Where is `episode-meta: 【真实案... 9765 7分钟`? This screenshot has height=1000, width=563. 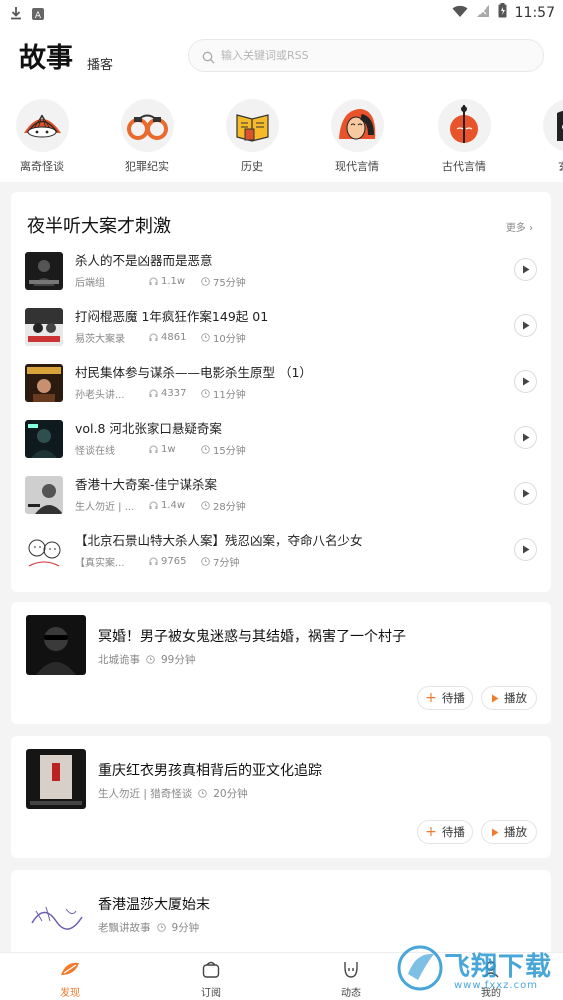 episode-meta: 【真实案... 9765 7分钟 is located at coordinates (164, 561).